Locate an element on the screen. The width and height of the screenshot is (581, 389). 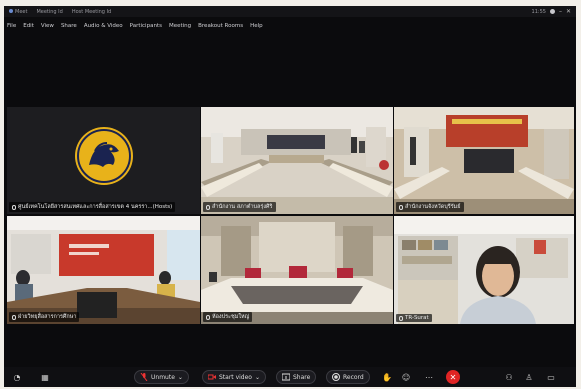
avatar-icon is located at coordinates (552, 11).